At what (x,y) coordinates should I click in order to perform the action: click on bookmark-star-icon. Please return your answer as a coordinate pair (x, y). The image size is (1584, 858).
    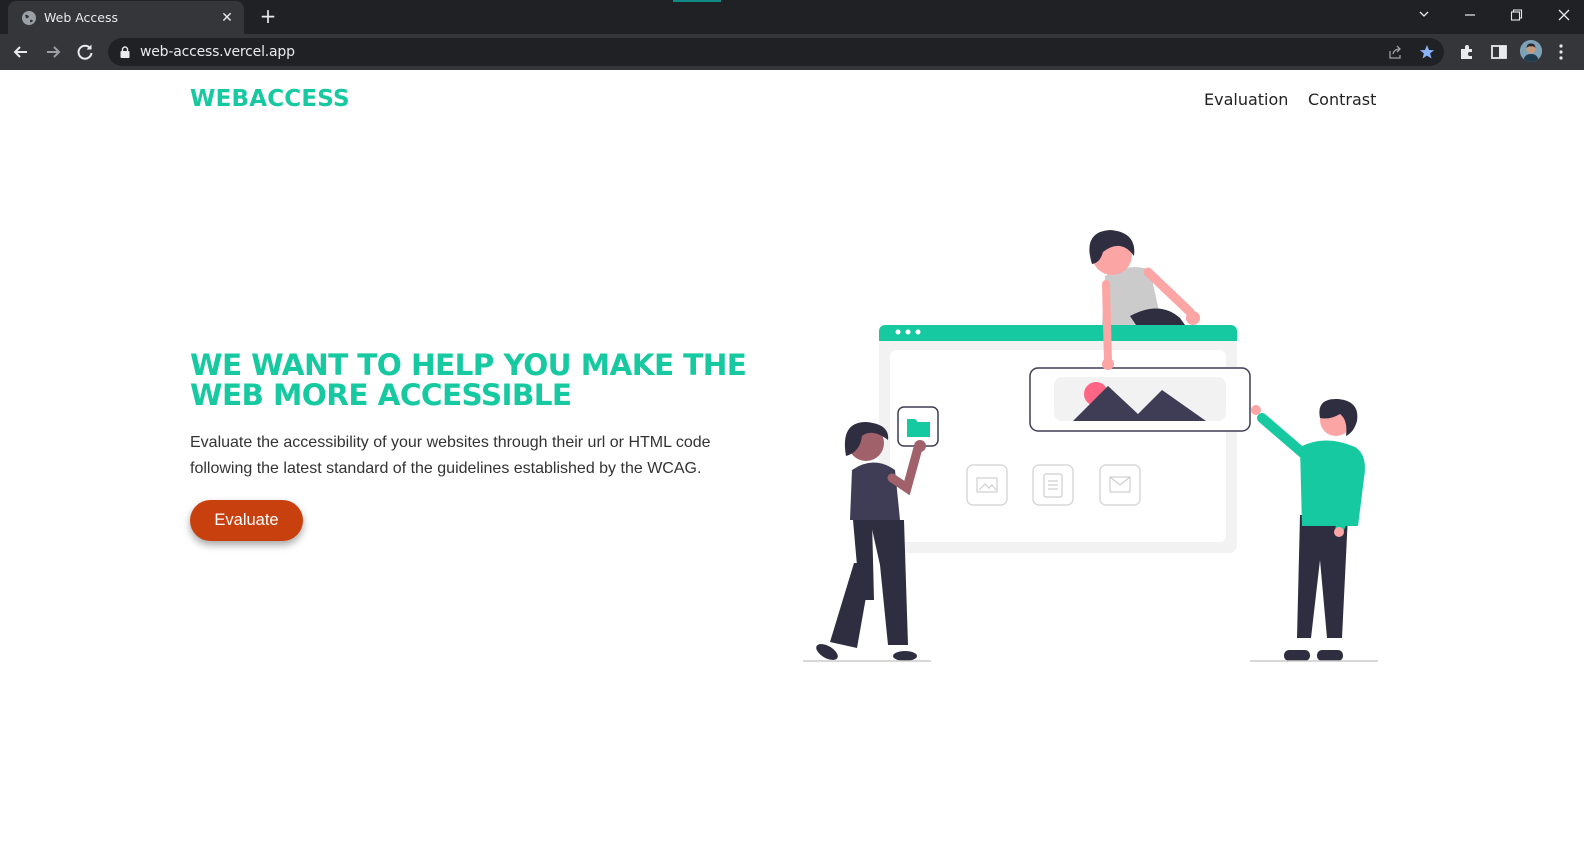
    Looking at the image, I should click on (1427, 52).